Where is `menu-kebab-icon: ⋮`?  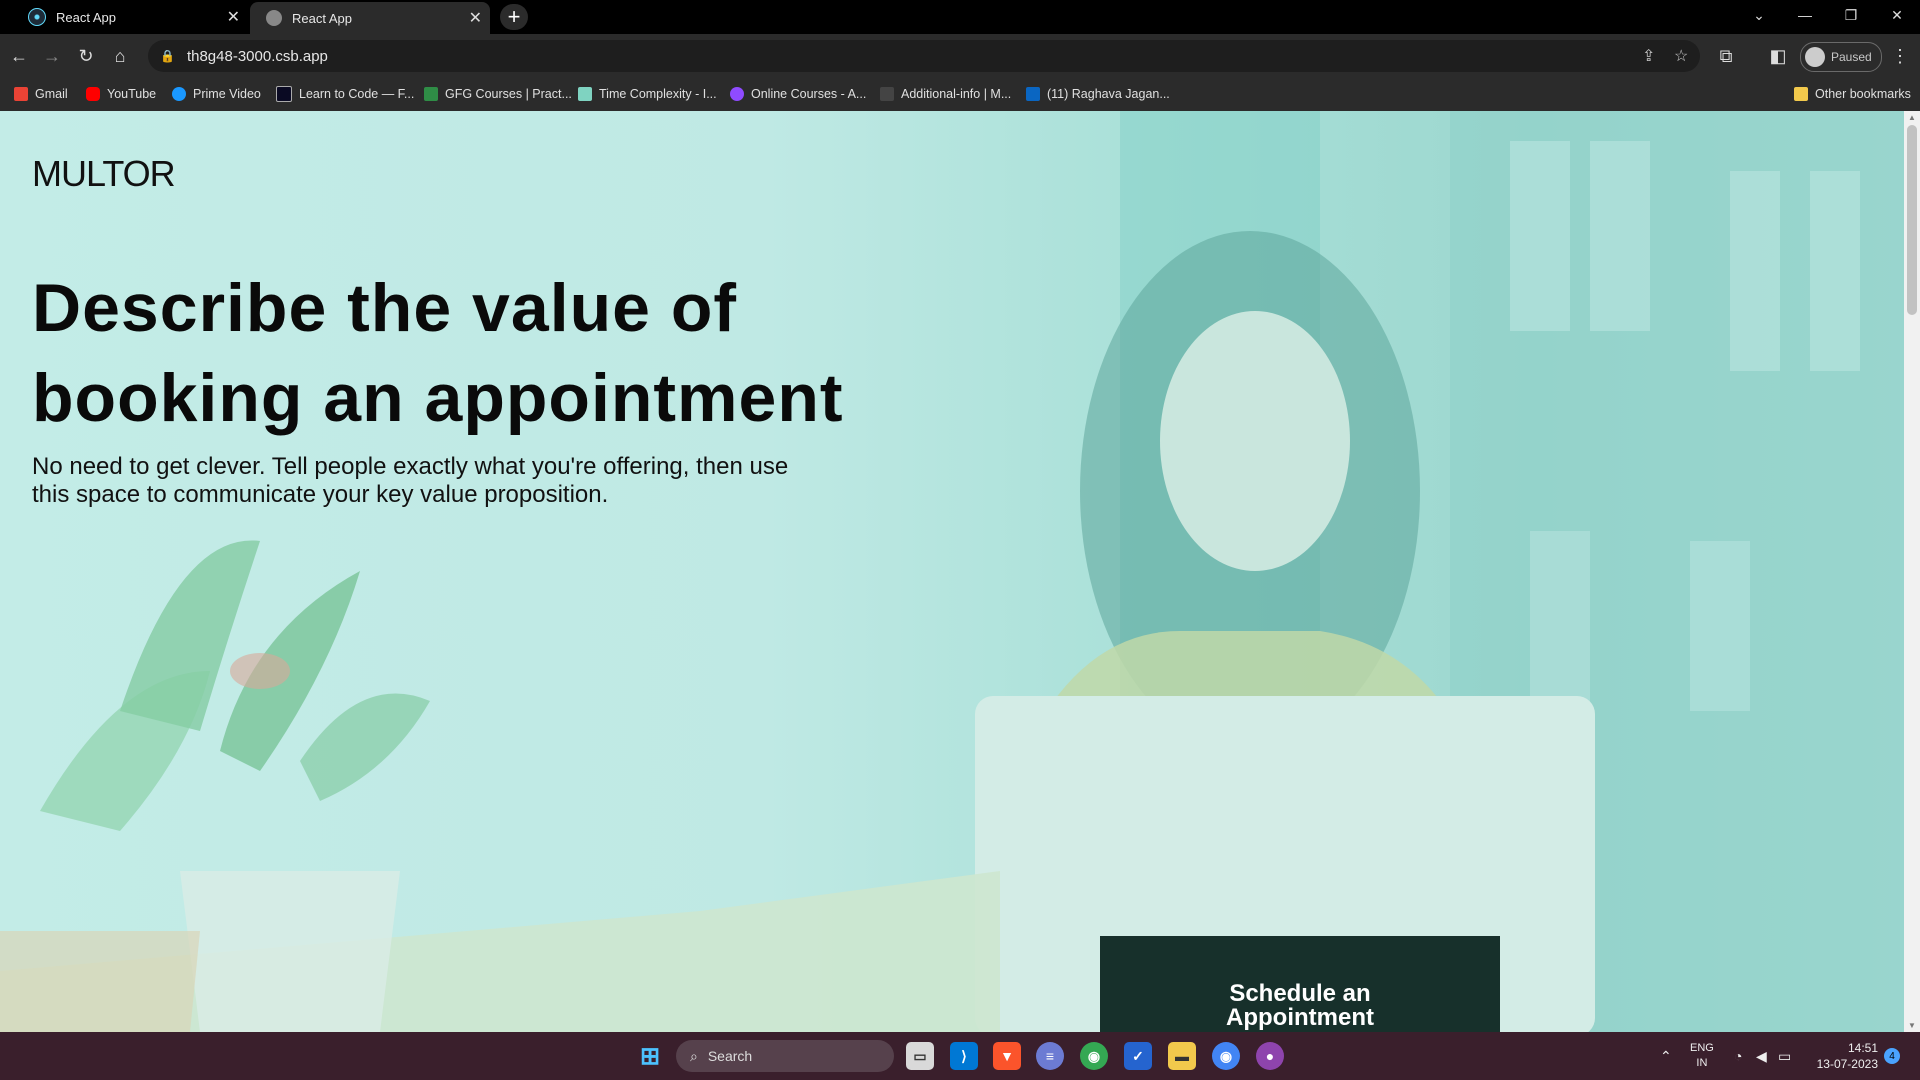 menu-kebab-icon: ⋮ is located at coordinates (1900, 56).